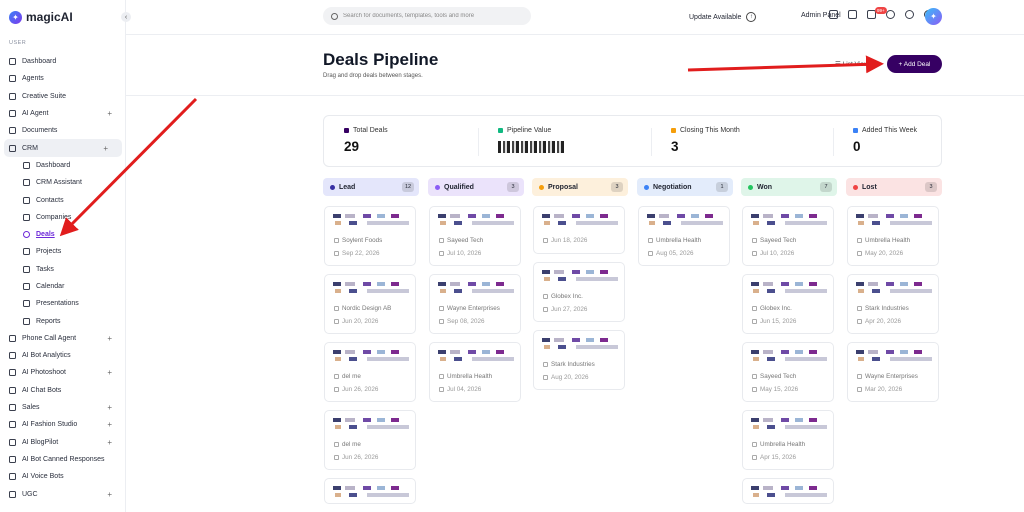  Describe the element at coordinates (371, 187) in the screenshot. I see `column-header-lead: Lead 12` at that location.